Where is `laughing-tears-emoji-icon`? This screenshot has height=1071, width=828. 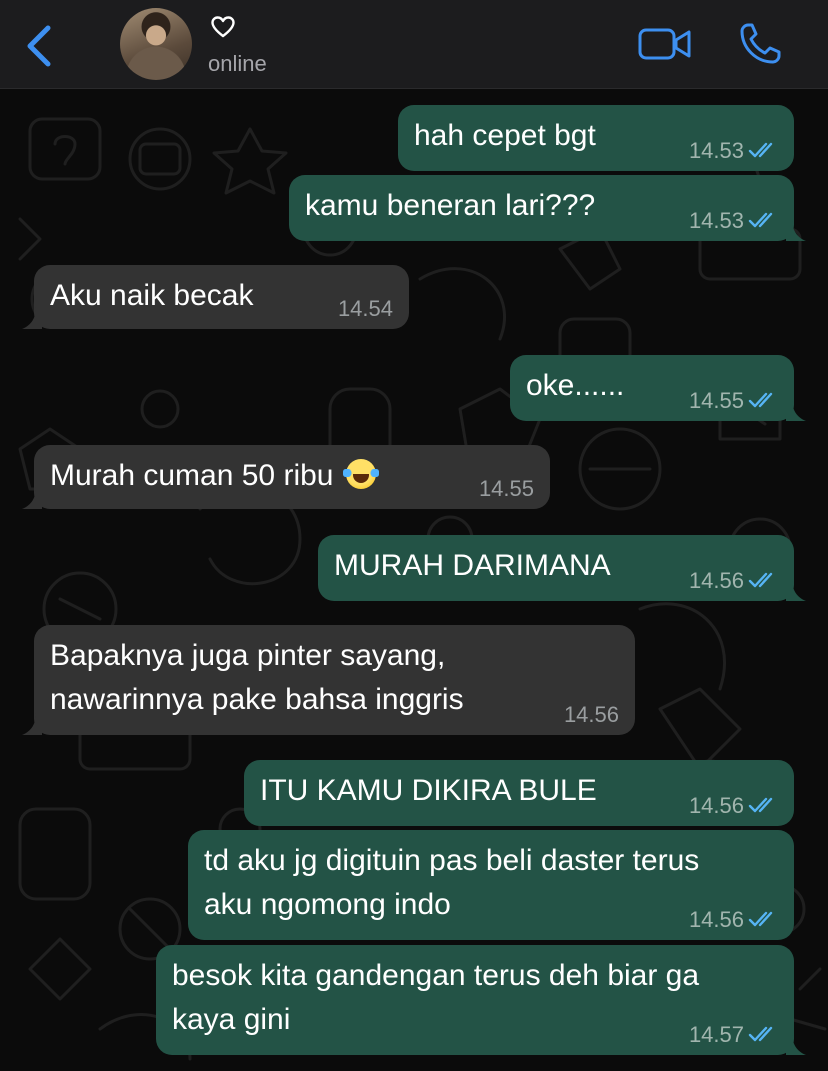 laughing-tears-emoji-icon is located at coordinates (360, 474).